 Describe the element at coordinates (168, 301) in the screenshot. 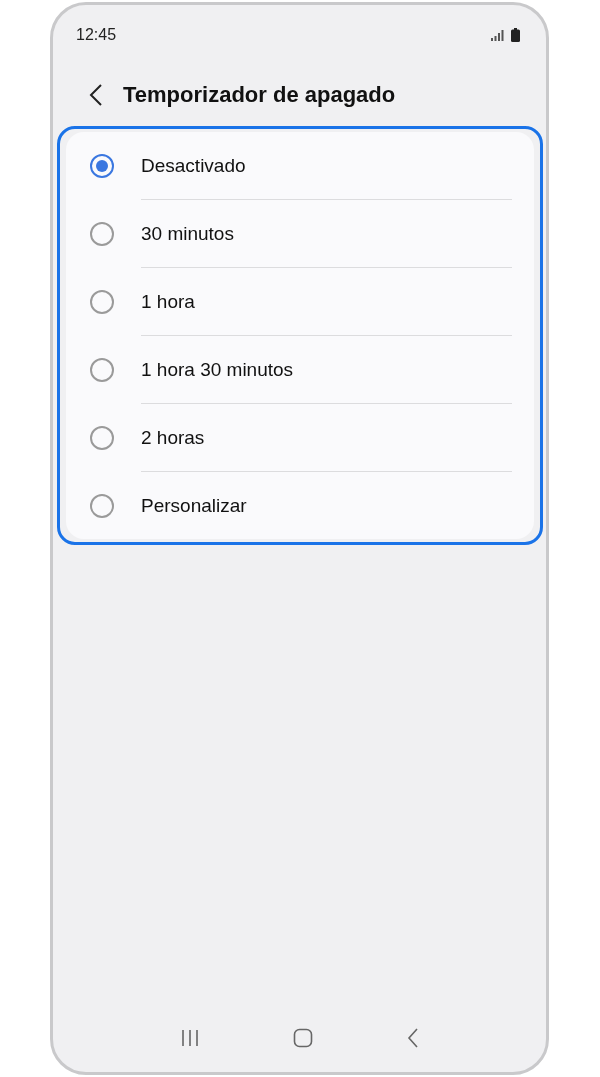

I see `option-label: 1 hora` at that location.